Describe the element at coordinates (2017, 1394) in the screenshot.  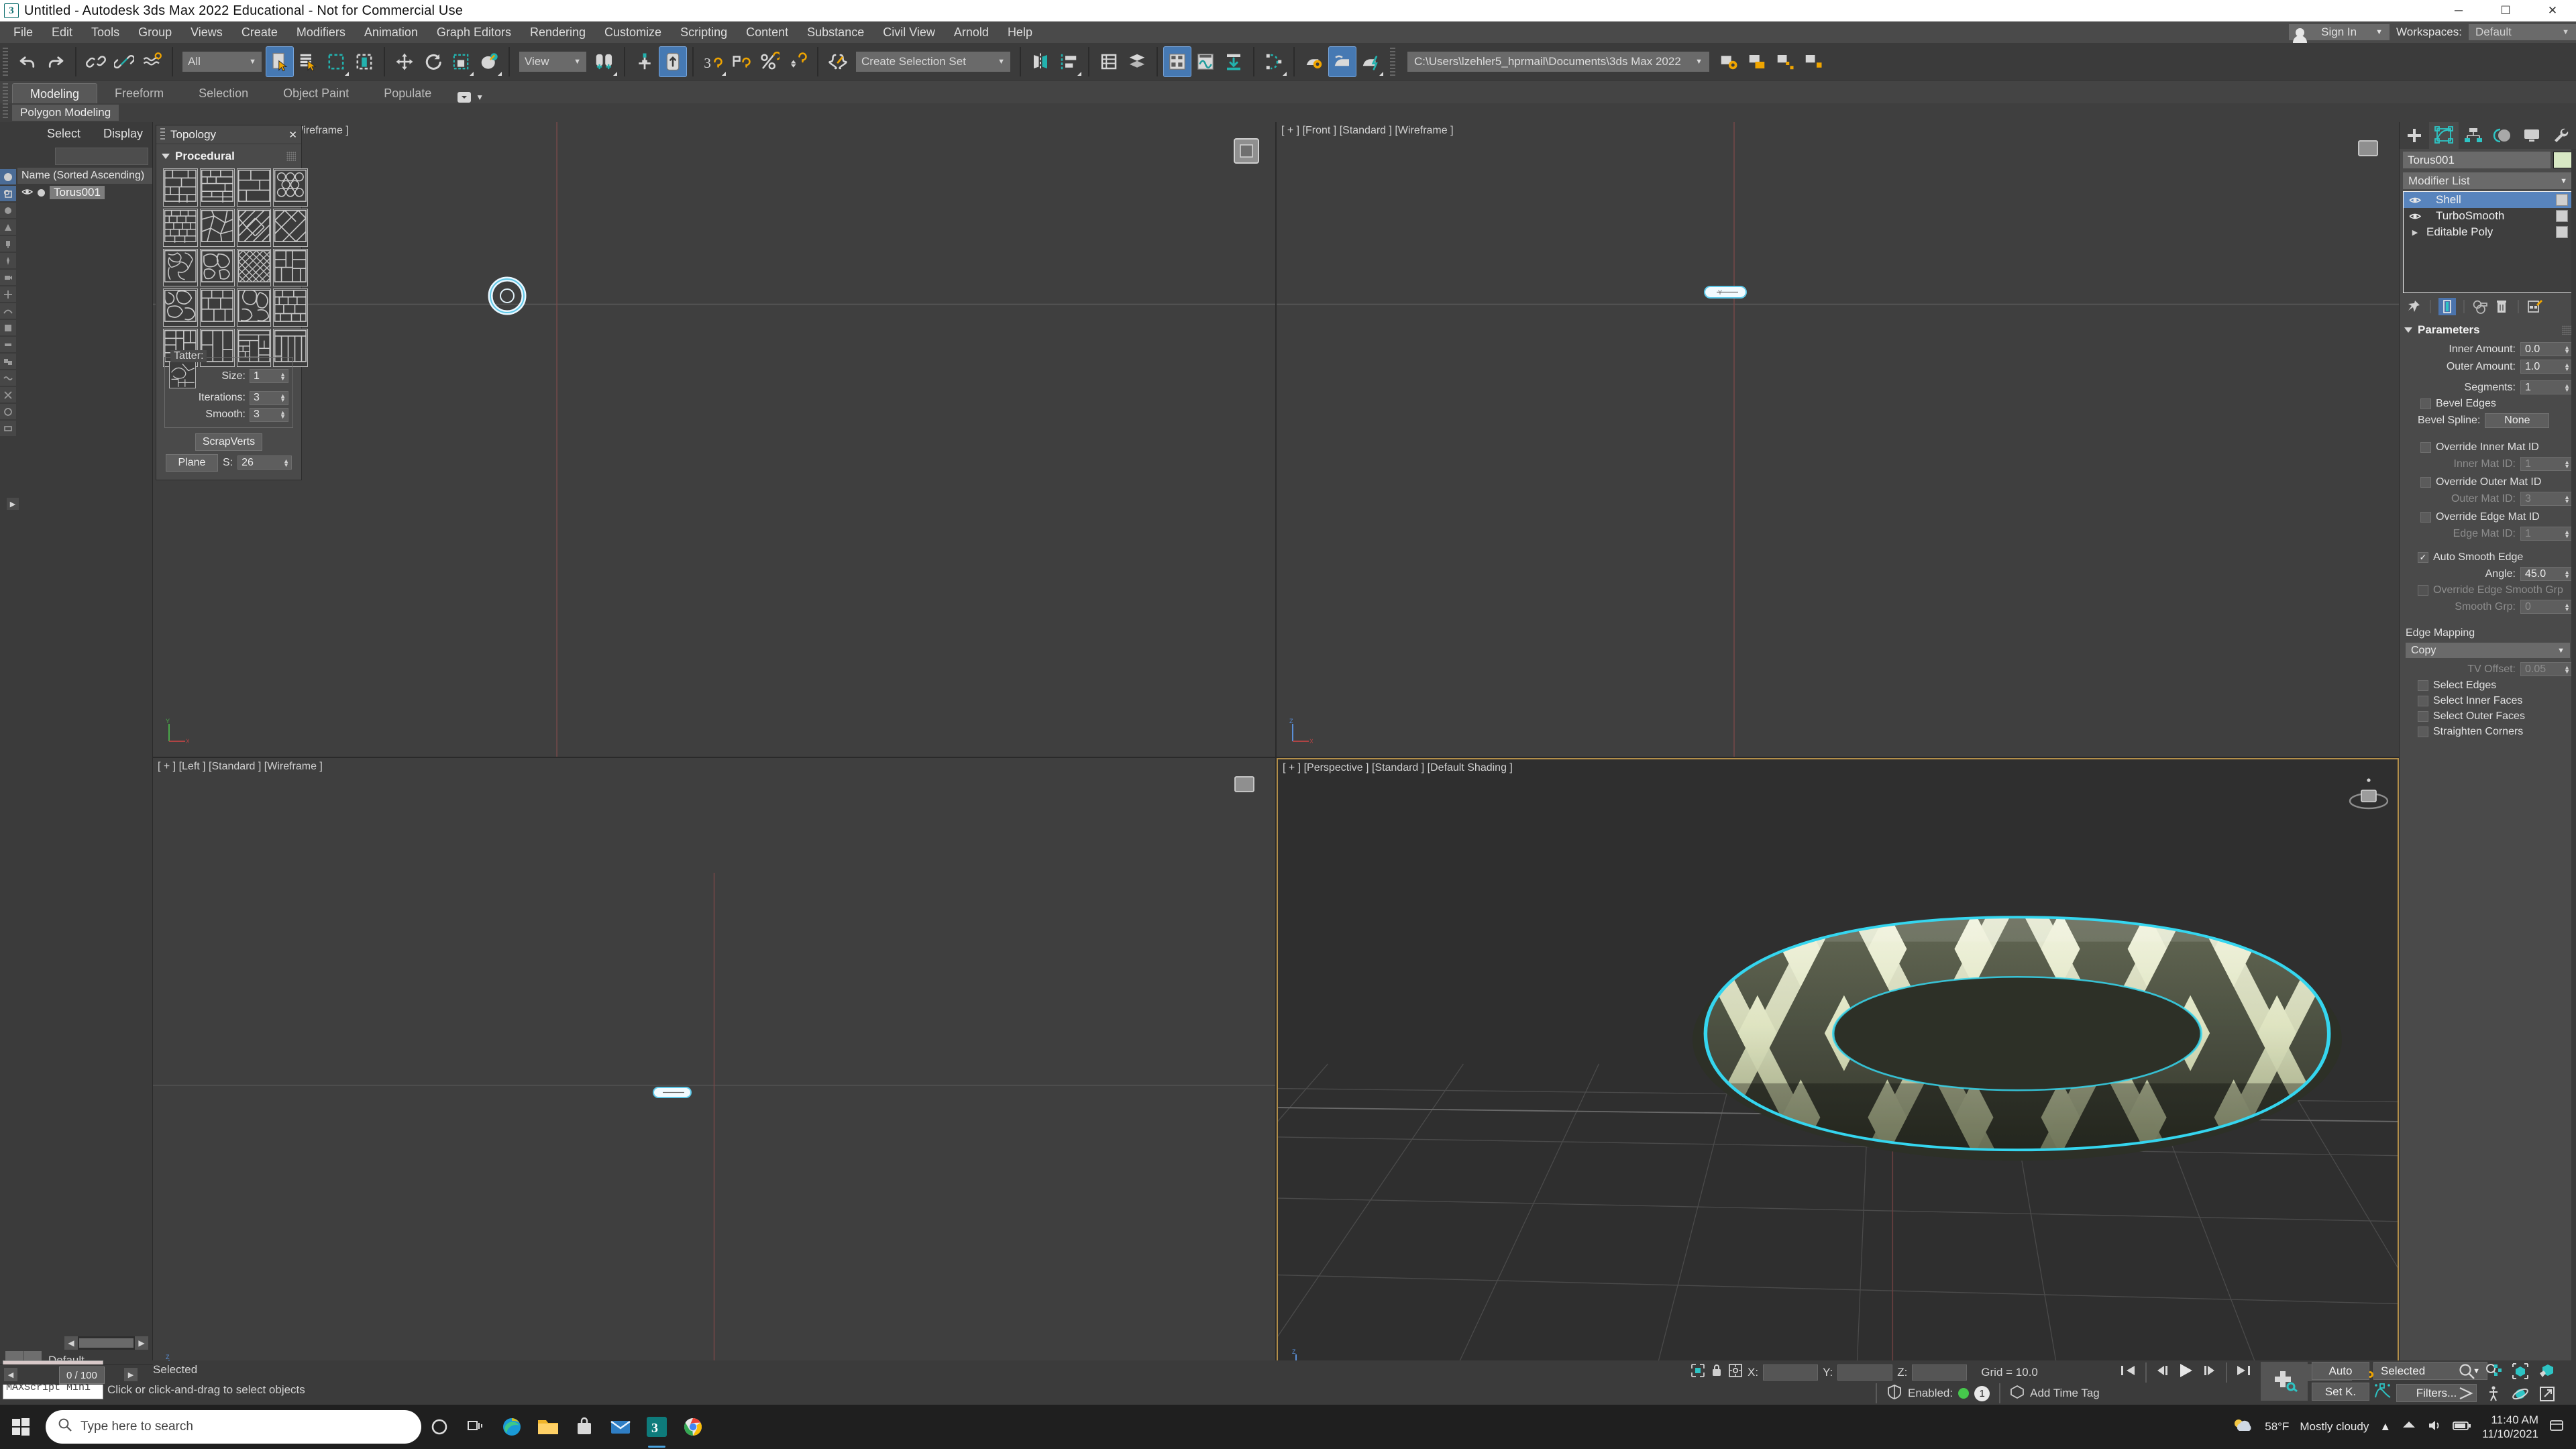
I see `time-tag-icon` at that location.